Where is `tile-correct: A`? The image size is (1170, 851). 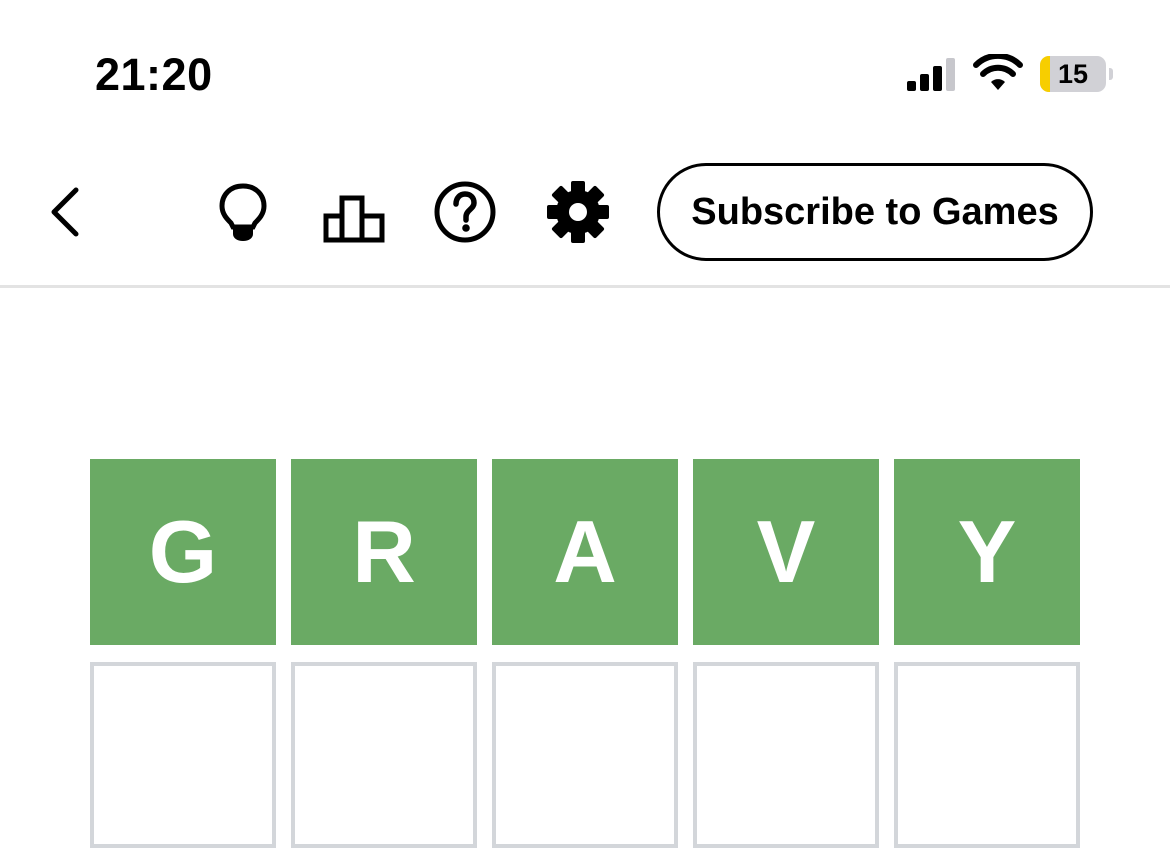
tile-correct: A is located at coordinates (585, 552).